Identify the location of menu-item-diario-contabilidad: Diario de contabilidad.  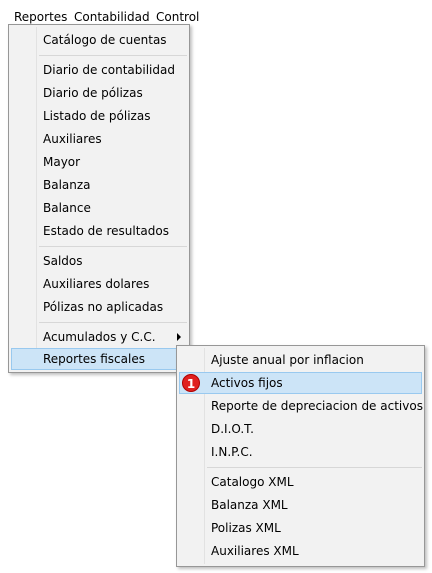
(99, 70).